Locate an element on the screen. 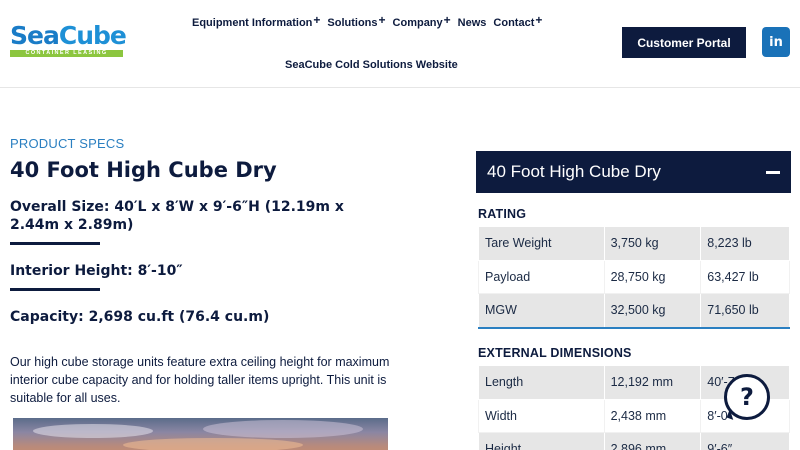 The height and width of the screenshot is (450, 800). product-title: 40 Foot High Cube Dry is located at coordinates (143, 170).